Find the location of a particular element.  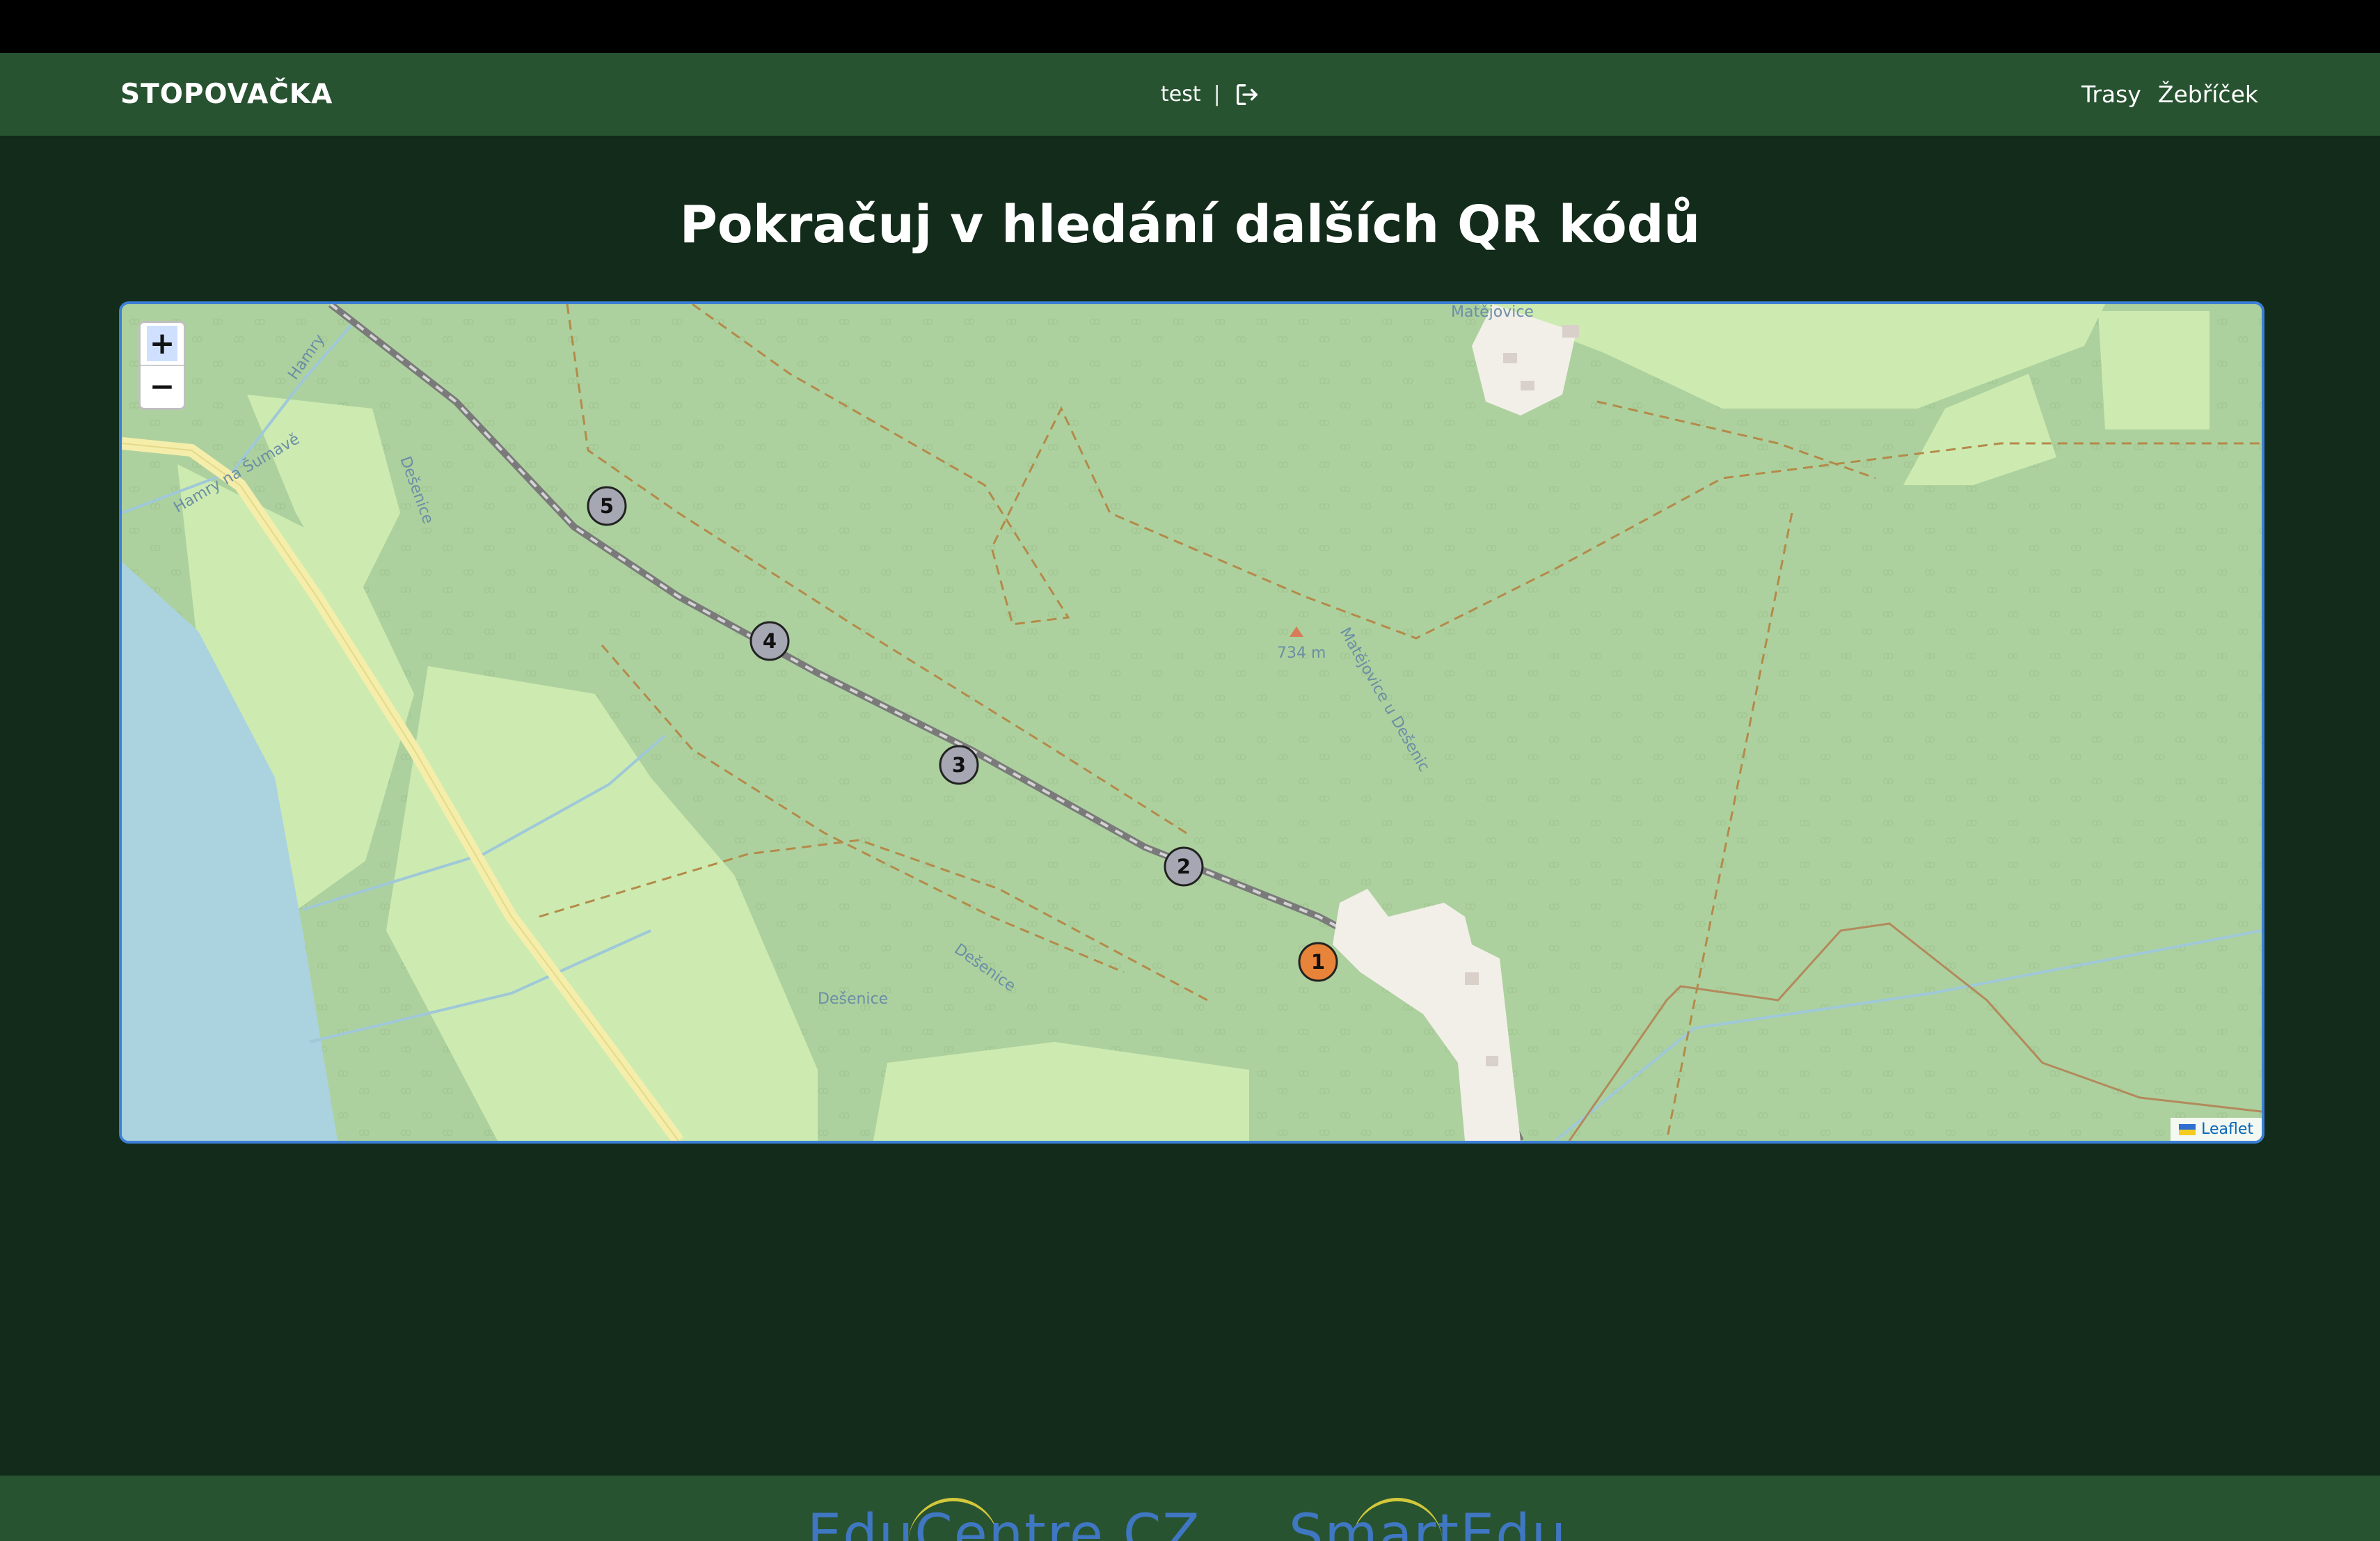

footer-logo-smartedu: SmartEdu is located at coordinates (1428, 1522).